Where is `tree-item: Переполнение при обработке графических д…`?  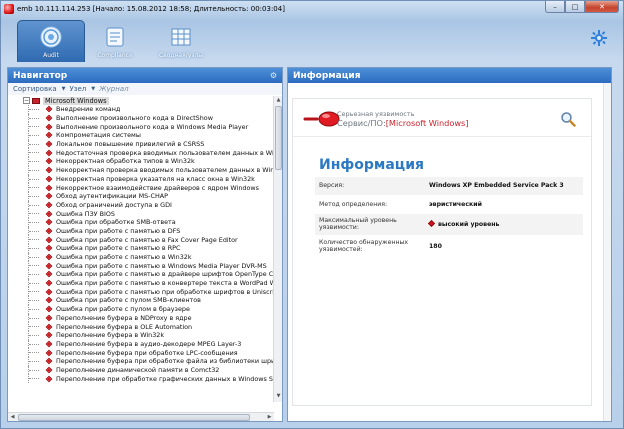 tree-item: Переполнение при обработке графических д… is located at coordinates (141, 378).